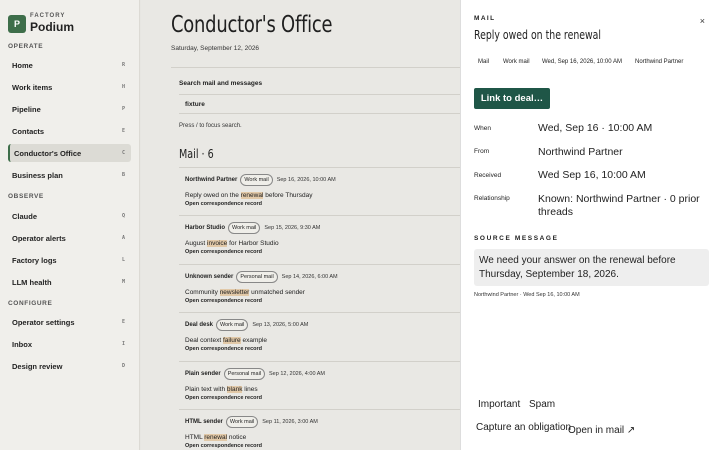  Describe the element at coordinates (26, 109) in the screenshot. I see `sidebar-item-label: Pipeline` at that location.